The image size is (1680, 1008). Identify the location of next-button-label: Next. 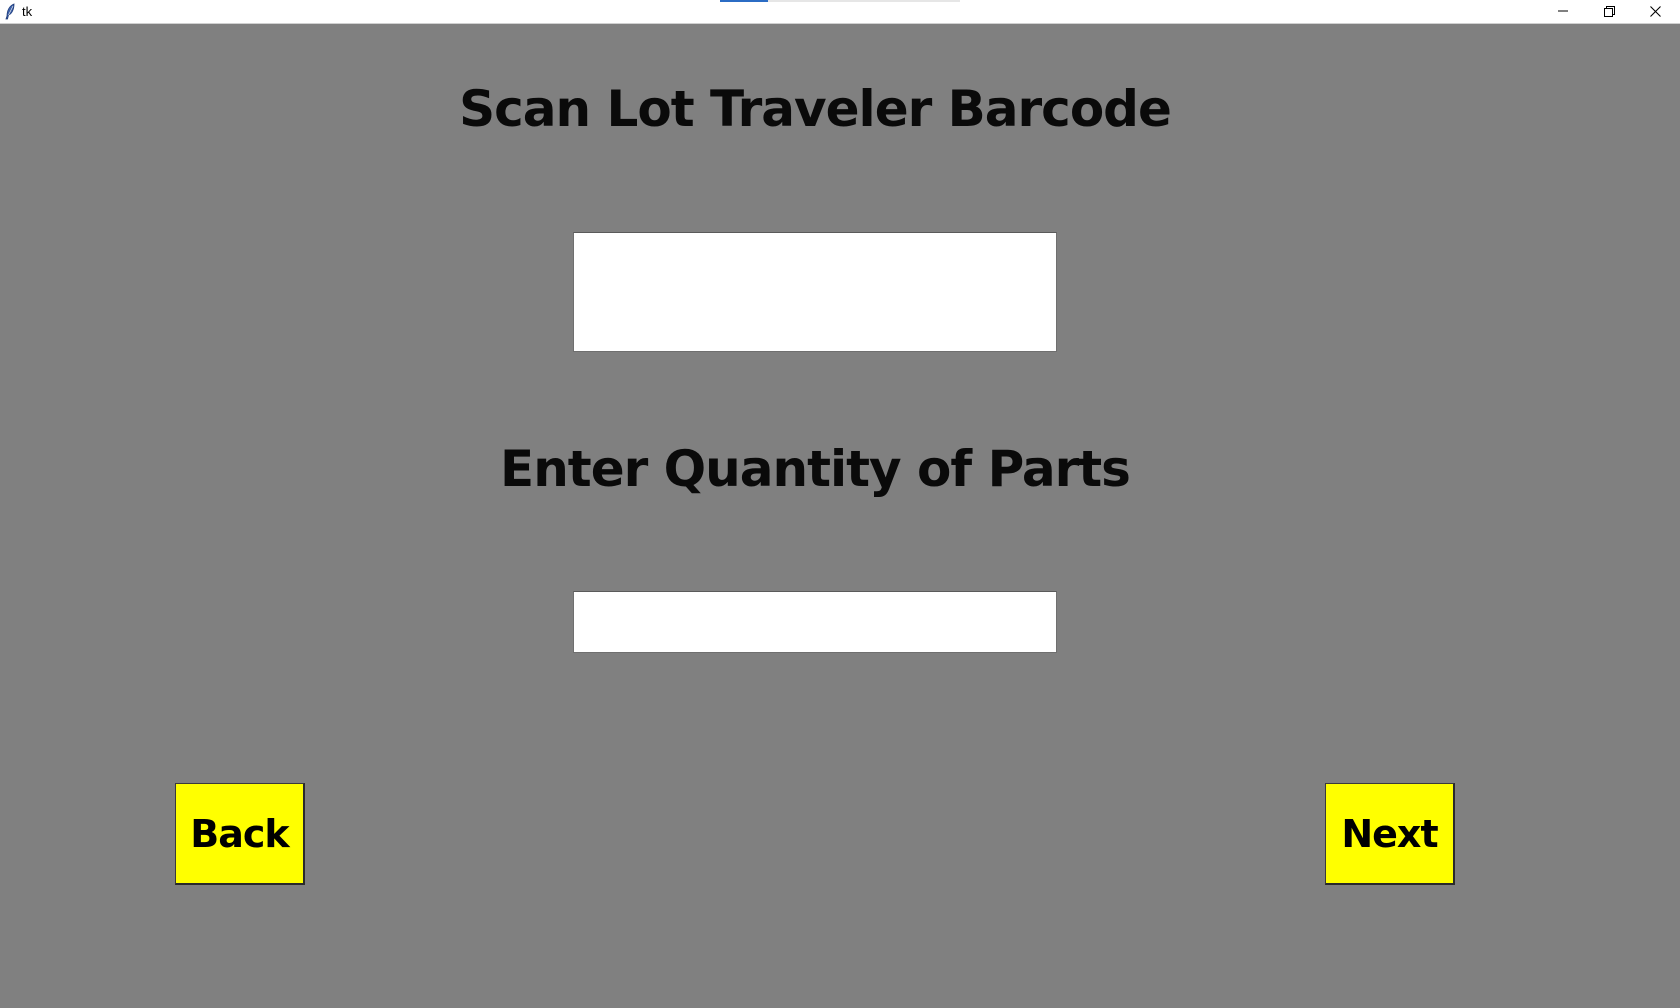
(1389, 833).